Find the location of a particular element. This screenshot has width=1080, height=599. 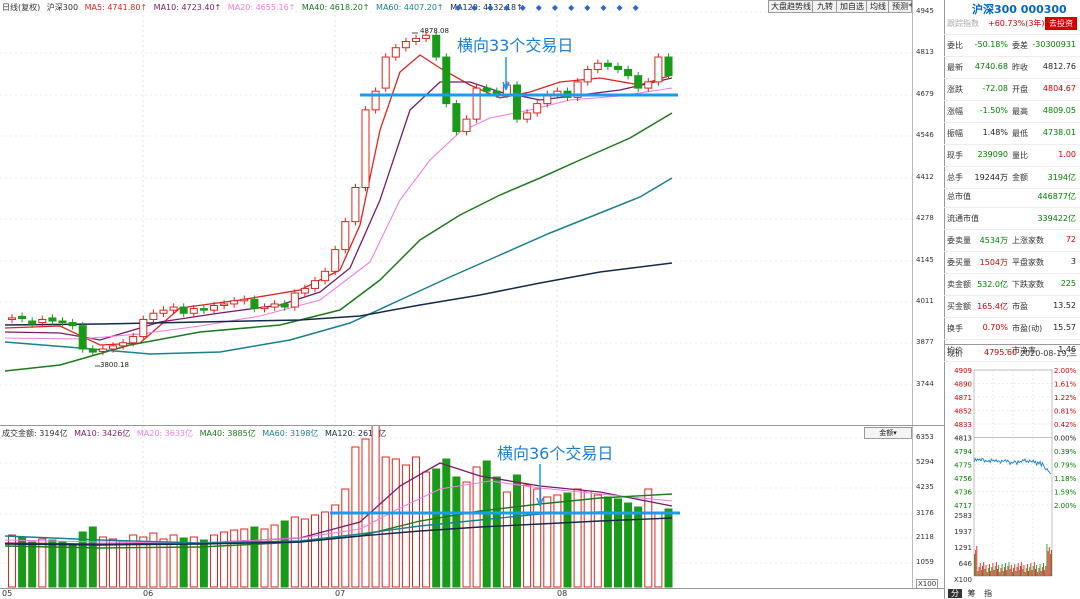

quote-value: 0.70% is located at coordinates (995, 327).